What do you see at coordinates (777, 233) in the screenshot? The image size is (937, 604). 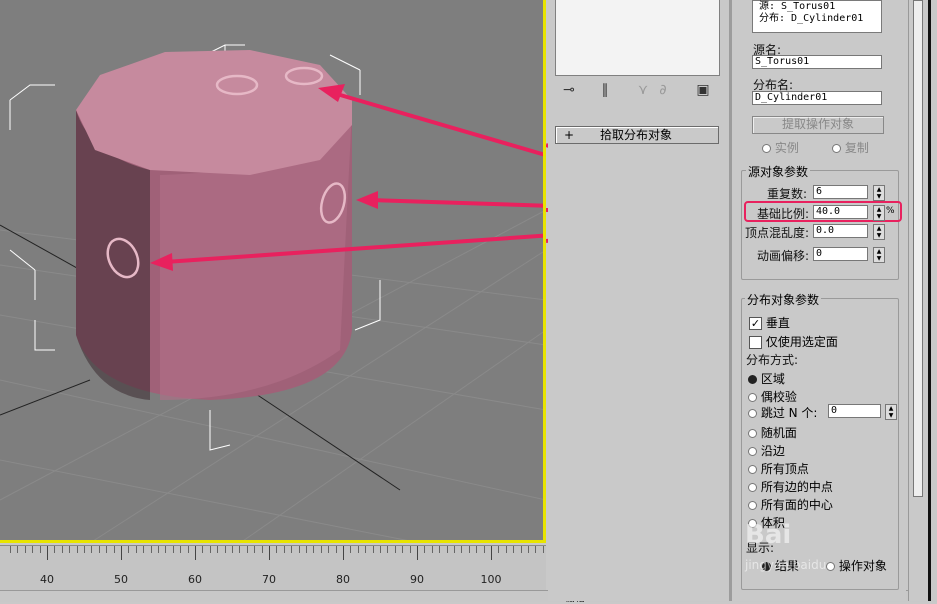 I see `vertex-chaos-label: 顶点混乱度:` at bounding box center [777, 233].